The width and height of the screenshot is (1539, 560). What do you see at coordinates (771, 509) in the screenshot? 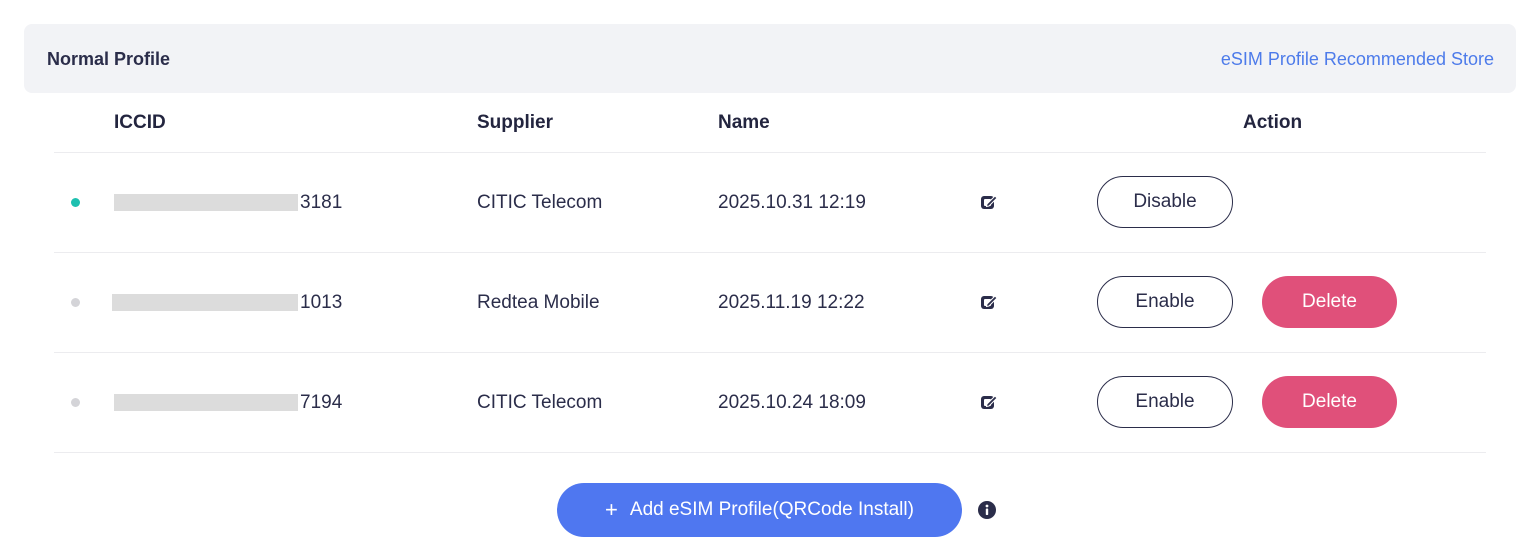
I see `add-esim-profile-label: Add eSIM Profile(QRCode Install)` at bounding box center [771, 509].